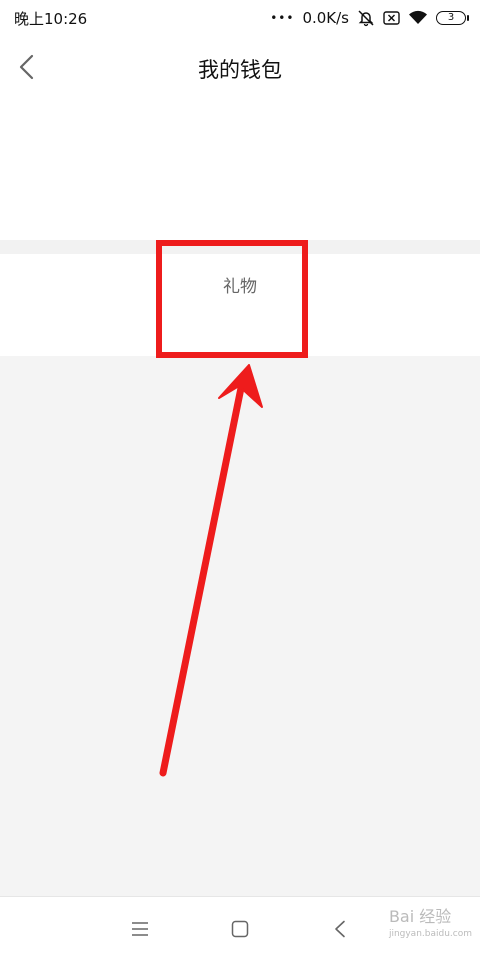  What do you see at coordinates (51, 18) in the screenshot?
I see `status-time: 晚上10:26` at bounding box center [51, 18].